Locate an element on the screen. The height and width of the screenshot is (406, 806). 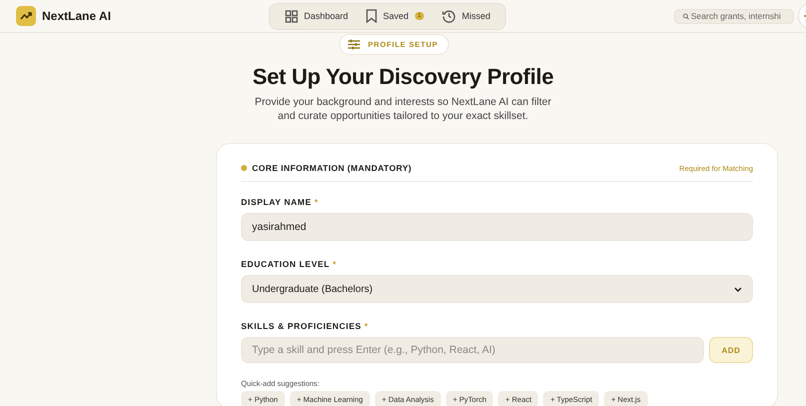
field-label: SKILLS & PROFICIENCIES is located at coordinates (301, 326).